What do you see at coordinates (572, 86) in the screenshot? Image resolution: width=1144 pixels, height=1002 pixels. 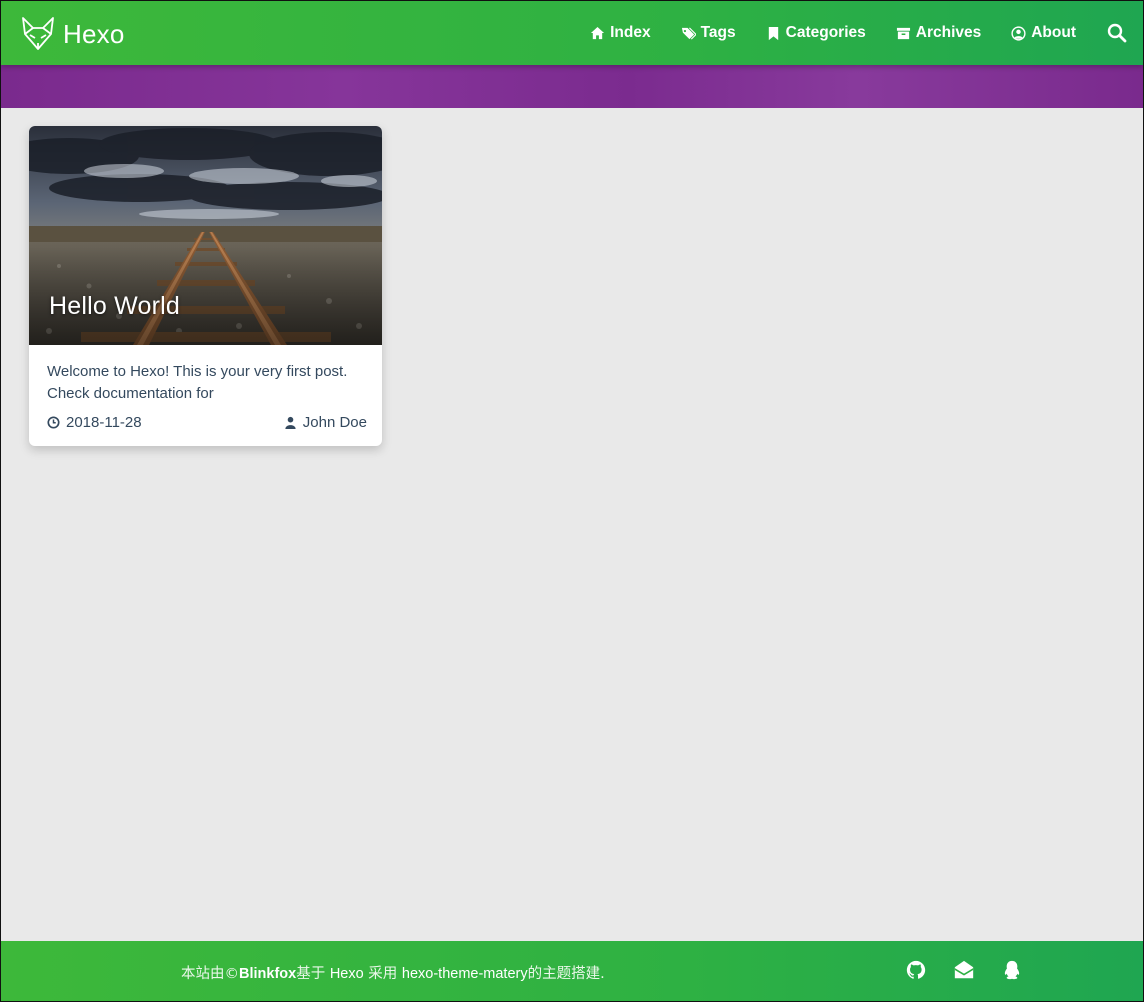 I see `hero-banner` at bounding box center [572, 86].